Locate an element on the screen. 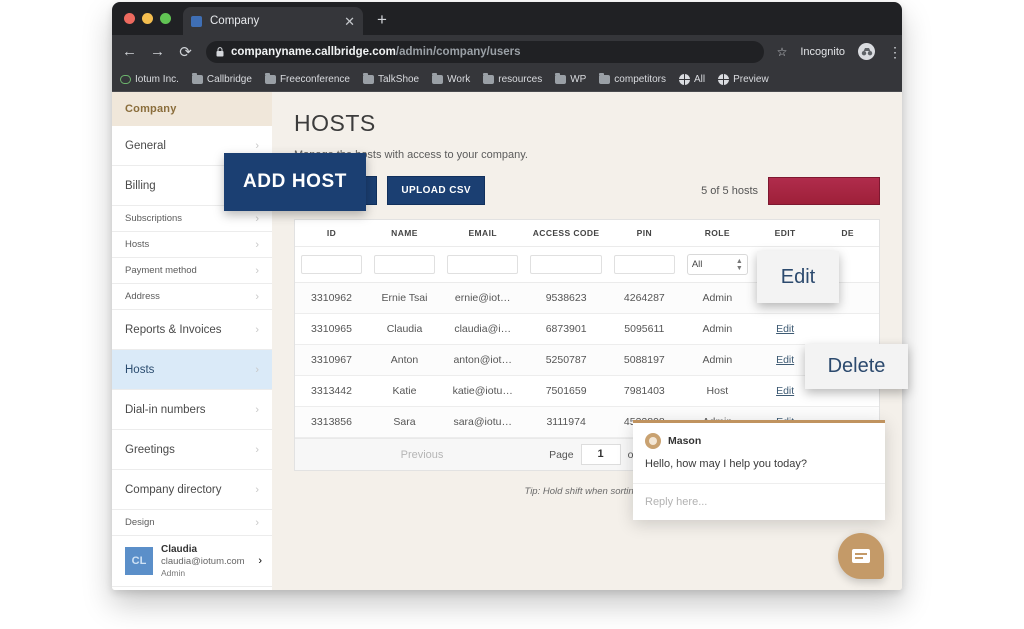  sidebar-item-hosts: Hosts › is located at coordinates (192, 370).